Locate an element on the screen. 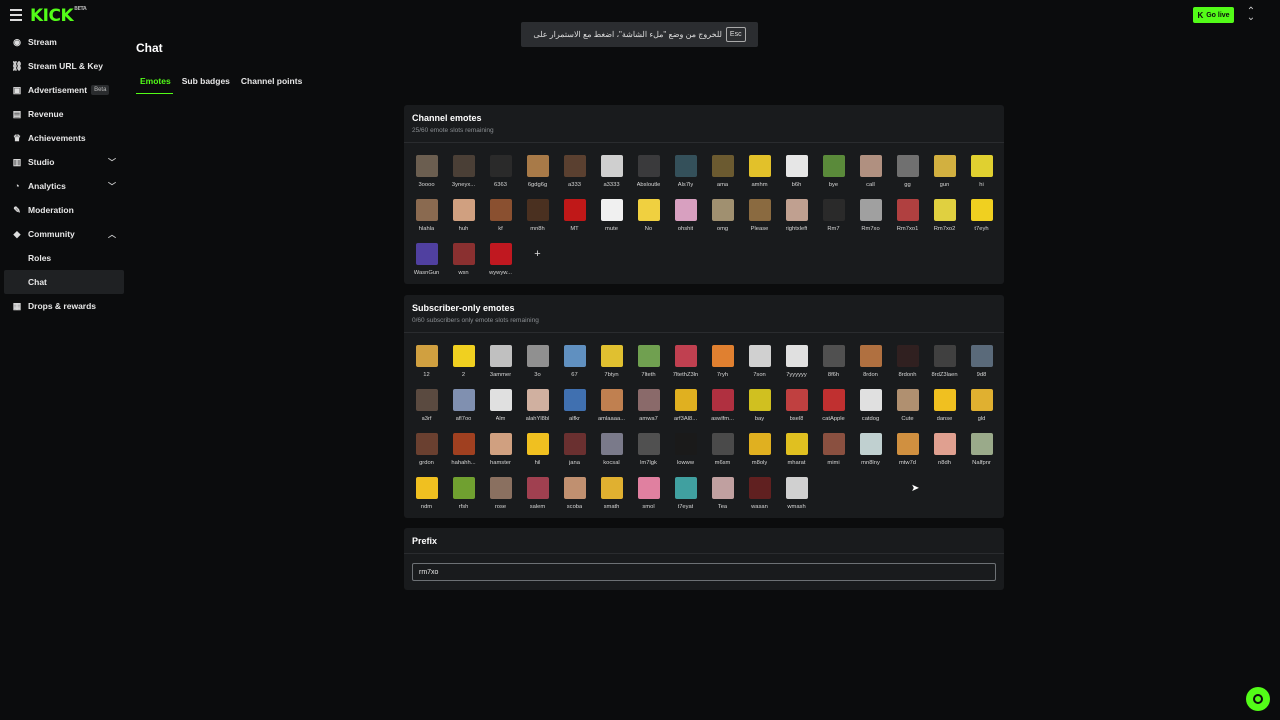  emote-item: Rm7xo1 is located at coordinates (907, 215).